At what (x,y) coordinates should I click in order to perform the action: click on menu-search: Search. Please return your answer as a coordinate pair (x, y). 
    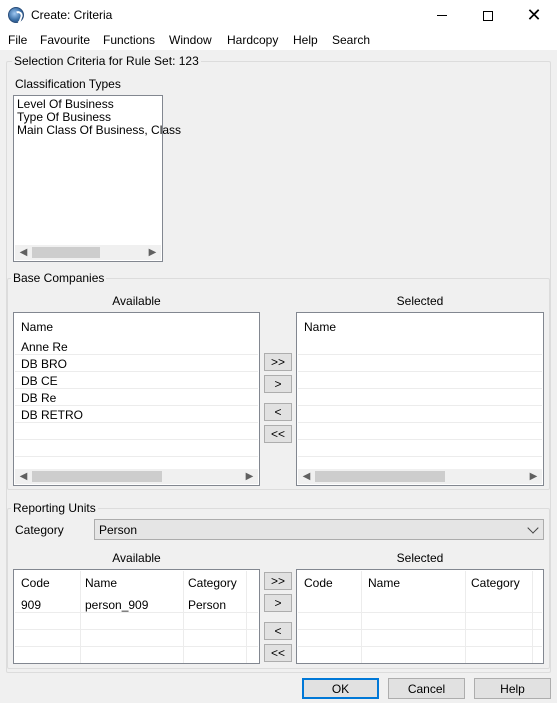
    Looking at the image, I should click on (351, 40).